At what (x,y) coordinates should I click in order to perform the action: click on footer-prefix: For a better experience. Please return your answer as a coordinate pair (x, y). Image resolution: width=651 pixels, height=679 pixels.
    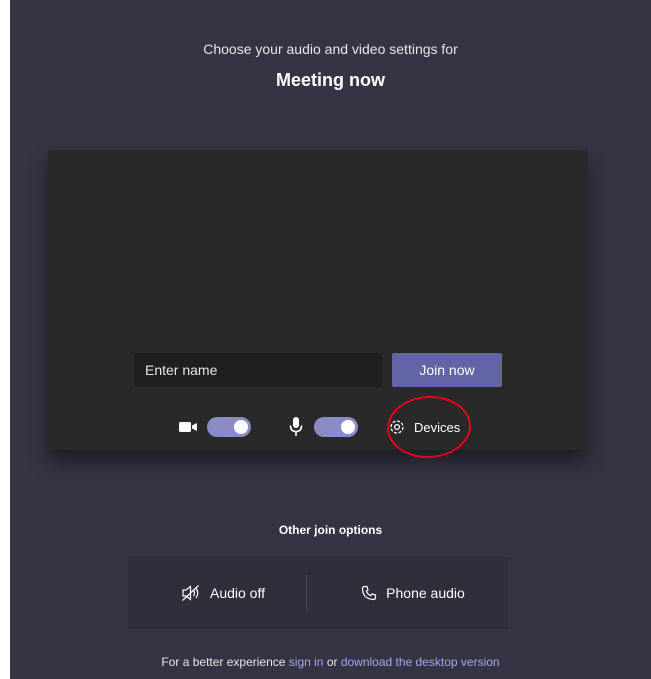
    Looking at the image, I should click on (225, 662).